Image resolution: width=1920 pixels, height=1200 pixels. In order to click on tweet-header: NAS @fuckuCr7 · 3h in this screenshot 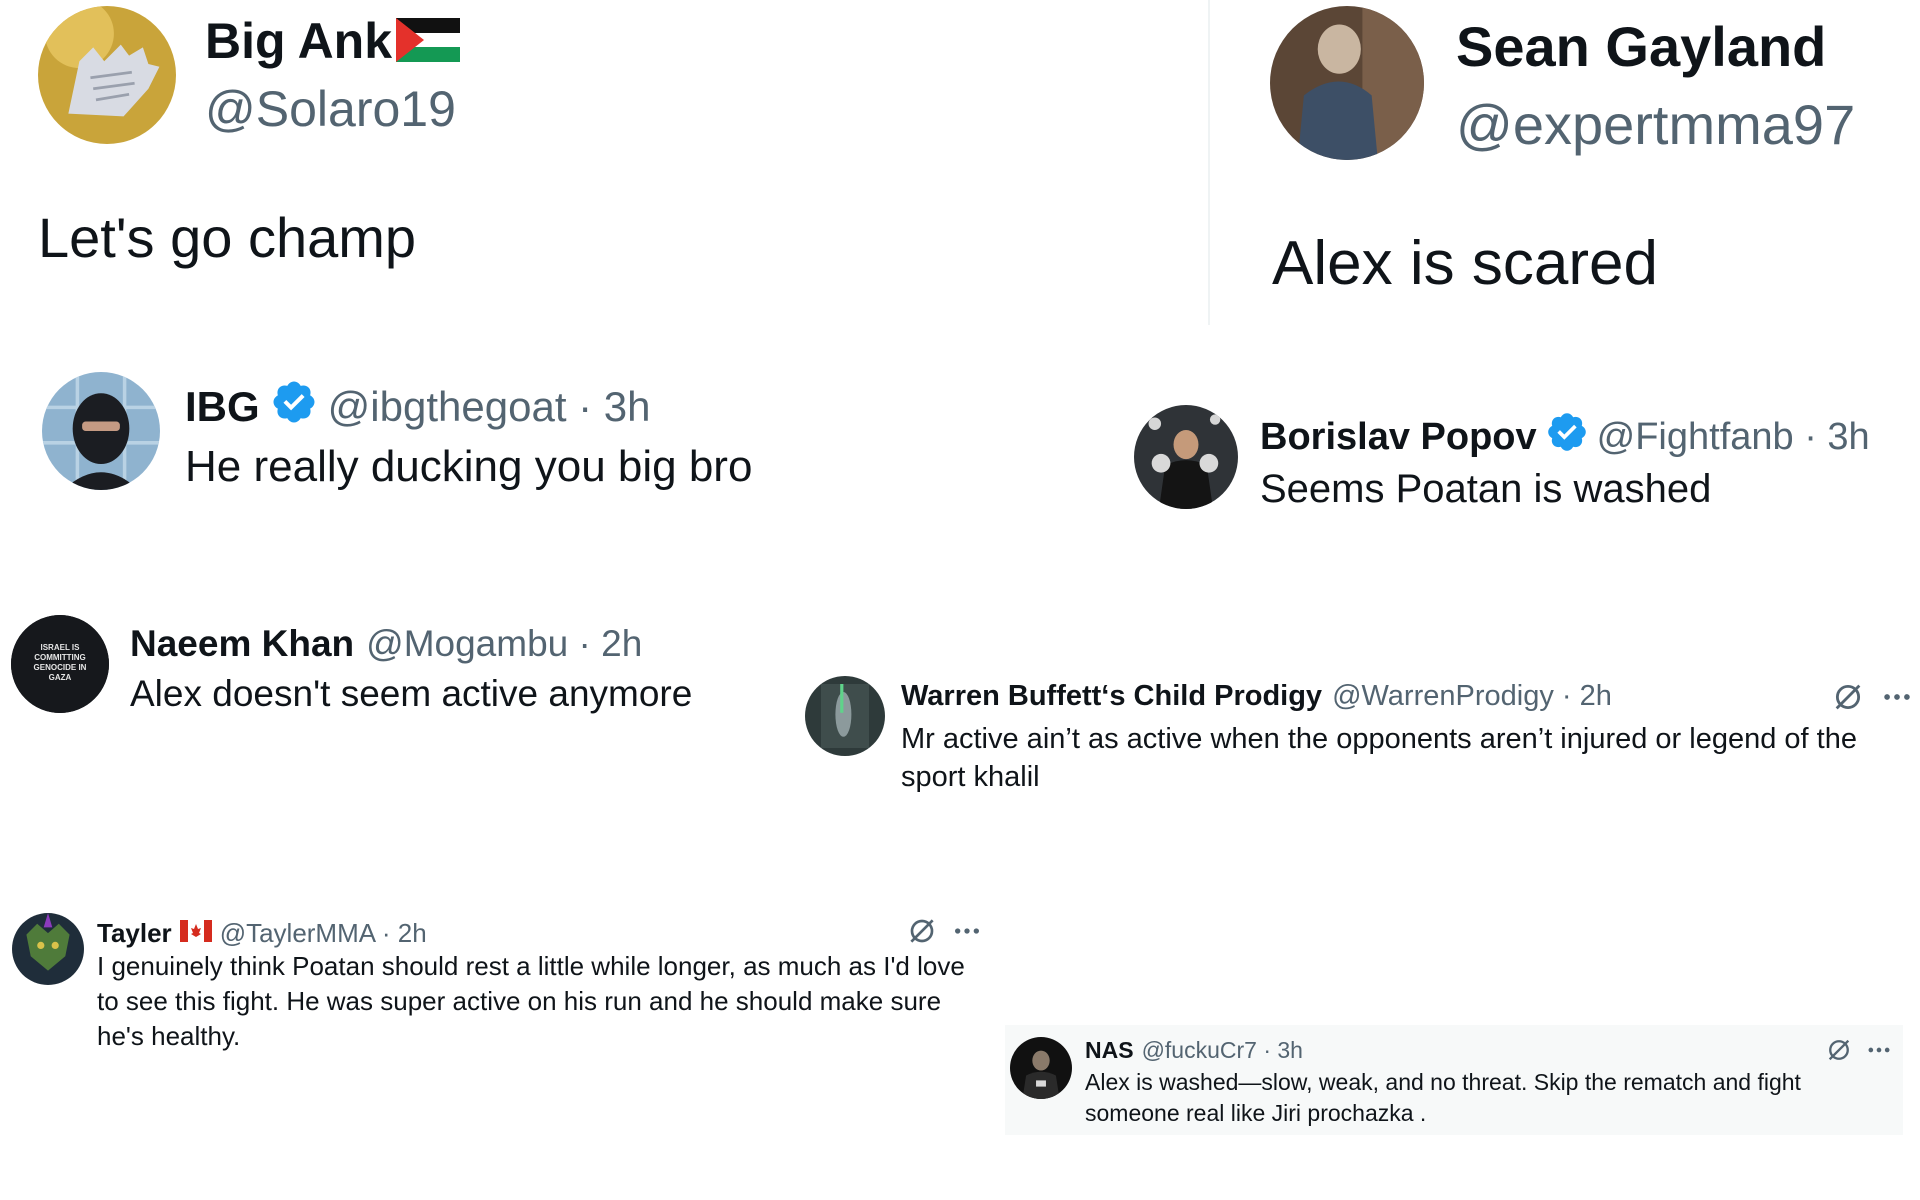, I will do `click(1194, 1050)`.